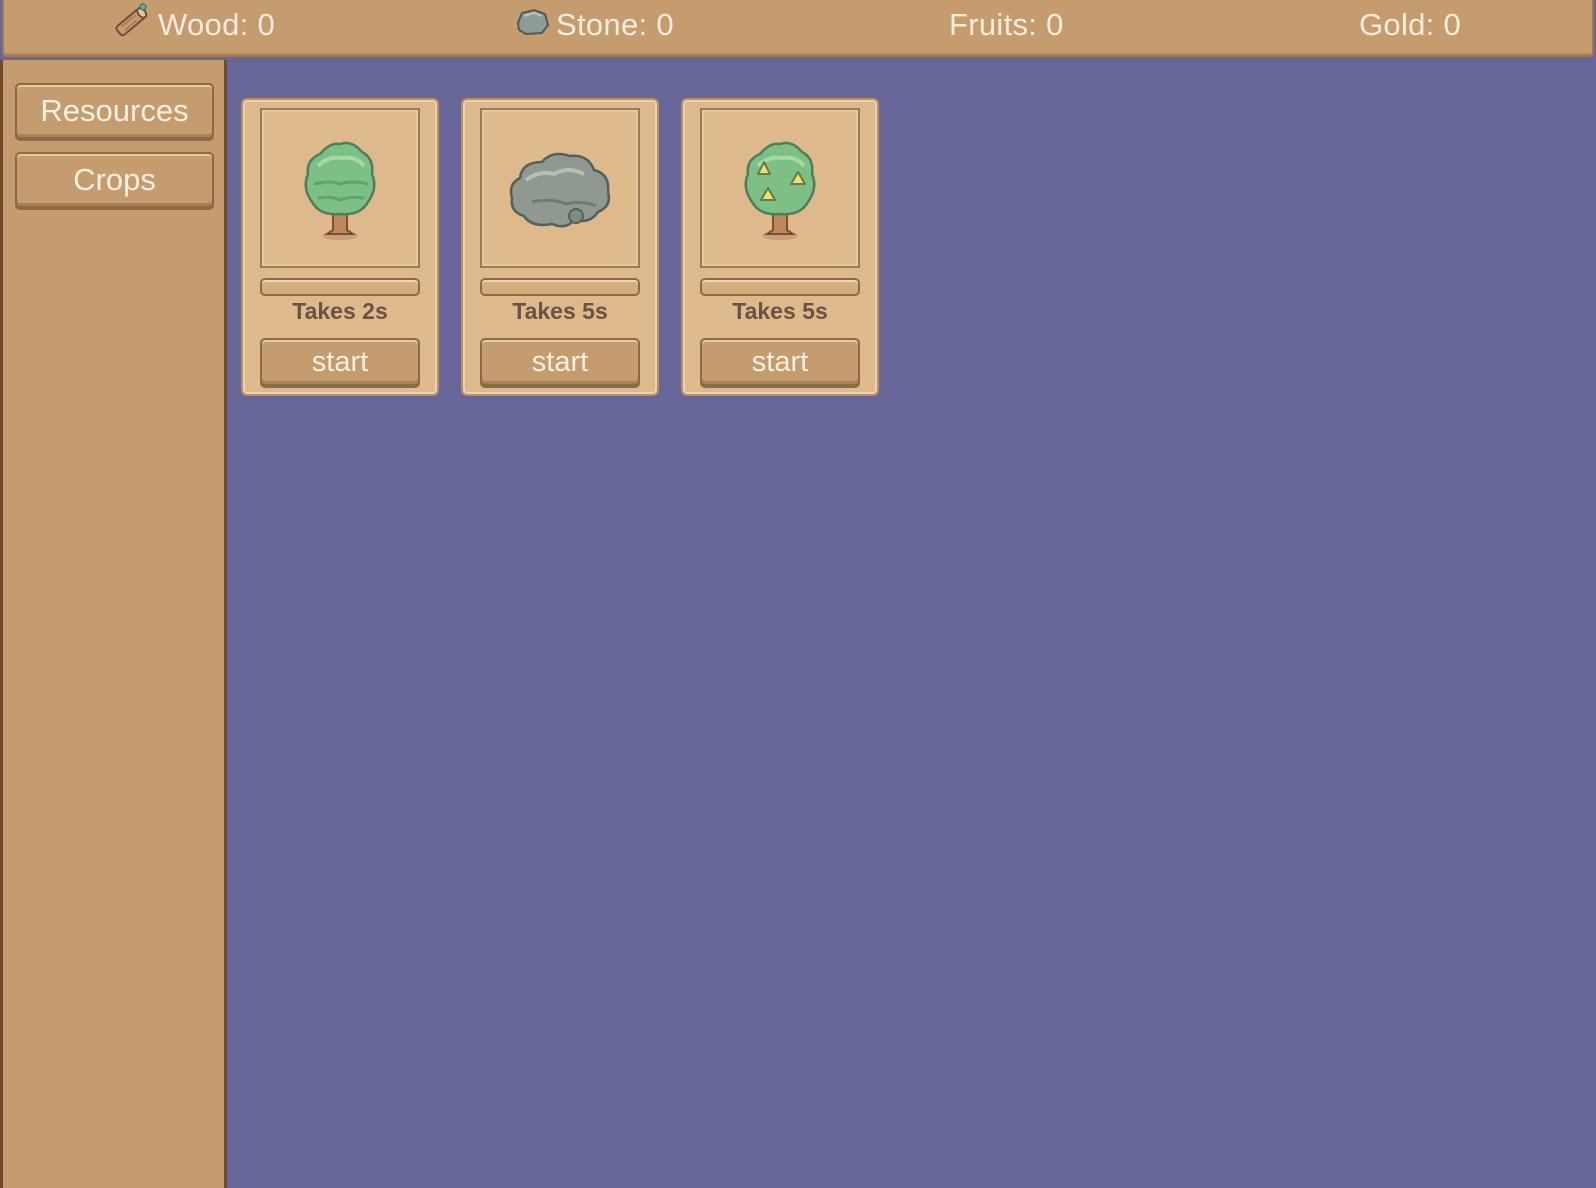 The image size is (1596, 1188). I want to click on resource-bar: Wood: 0 Stone: 0 Fruits: 0 Gold: 0, so click(798, 28).